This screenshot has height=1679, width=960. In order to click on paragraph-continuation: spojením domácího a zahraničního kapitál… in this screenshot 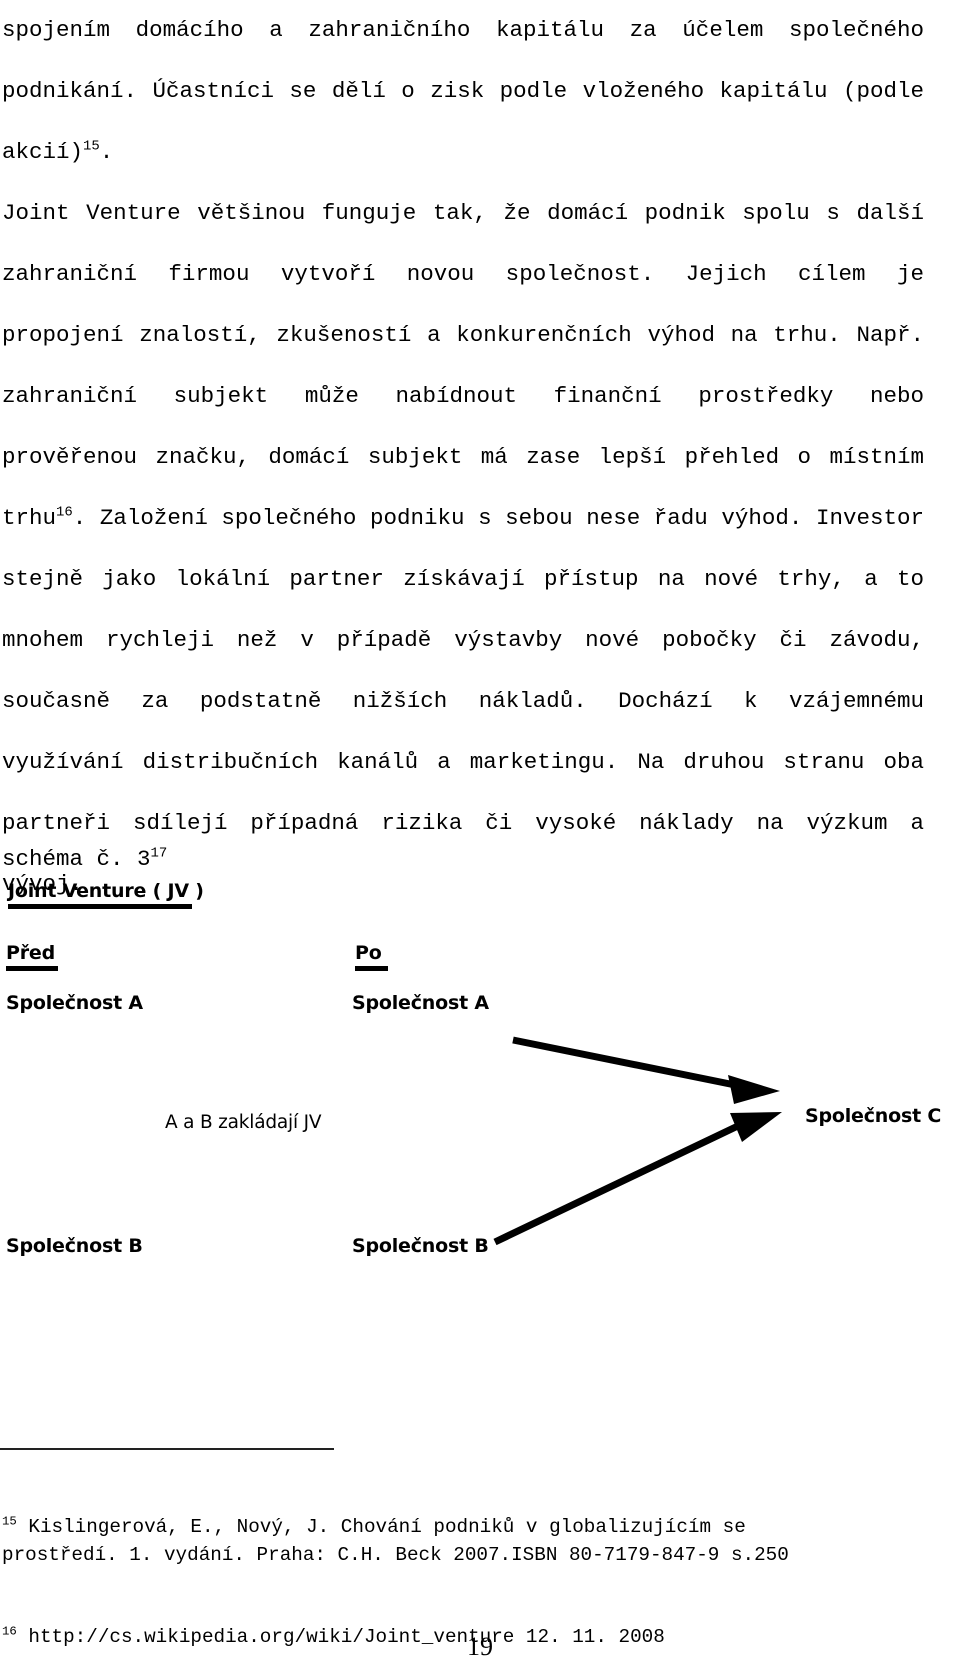, I will do `click(463, 91)`.